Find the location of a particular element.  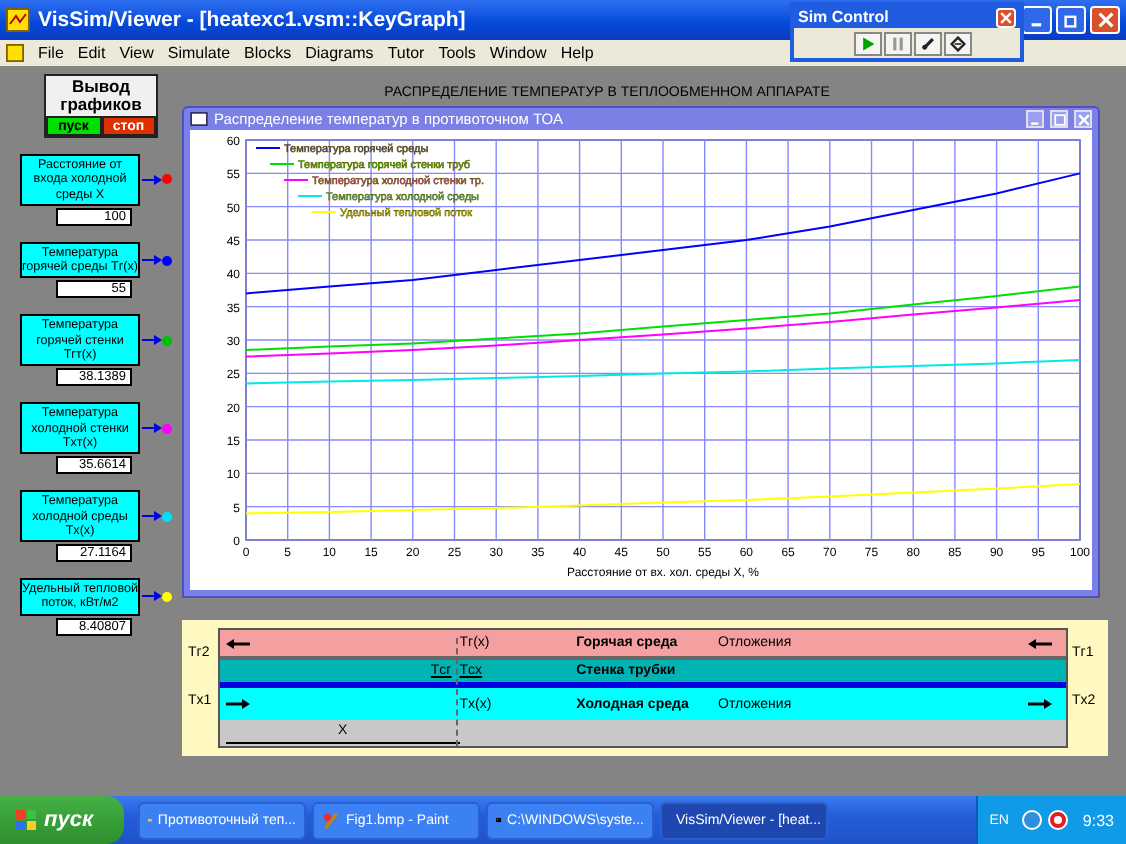

menu-item: File is located at coordinates (51, 53).